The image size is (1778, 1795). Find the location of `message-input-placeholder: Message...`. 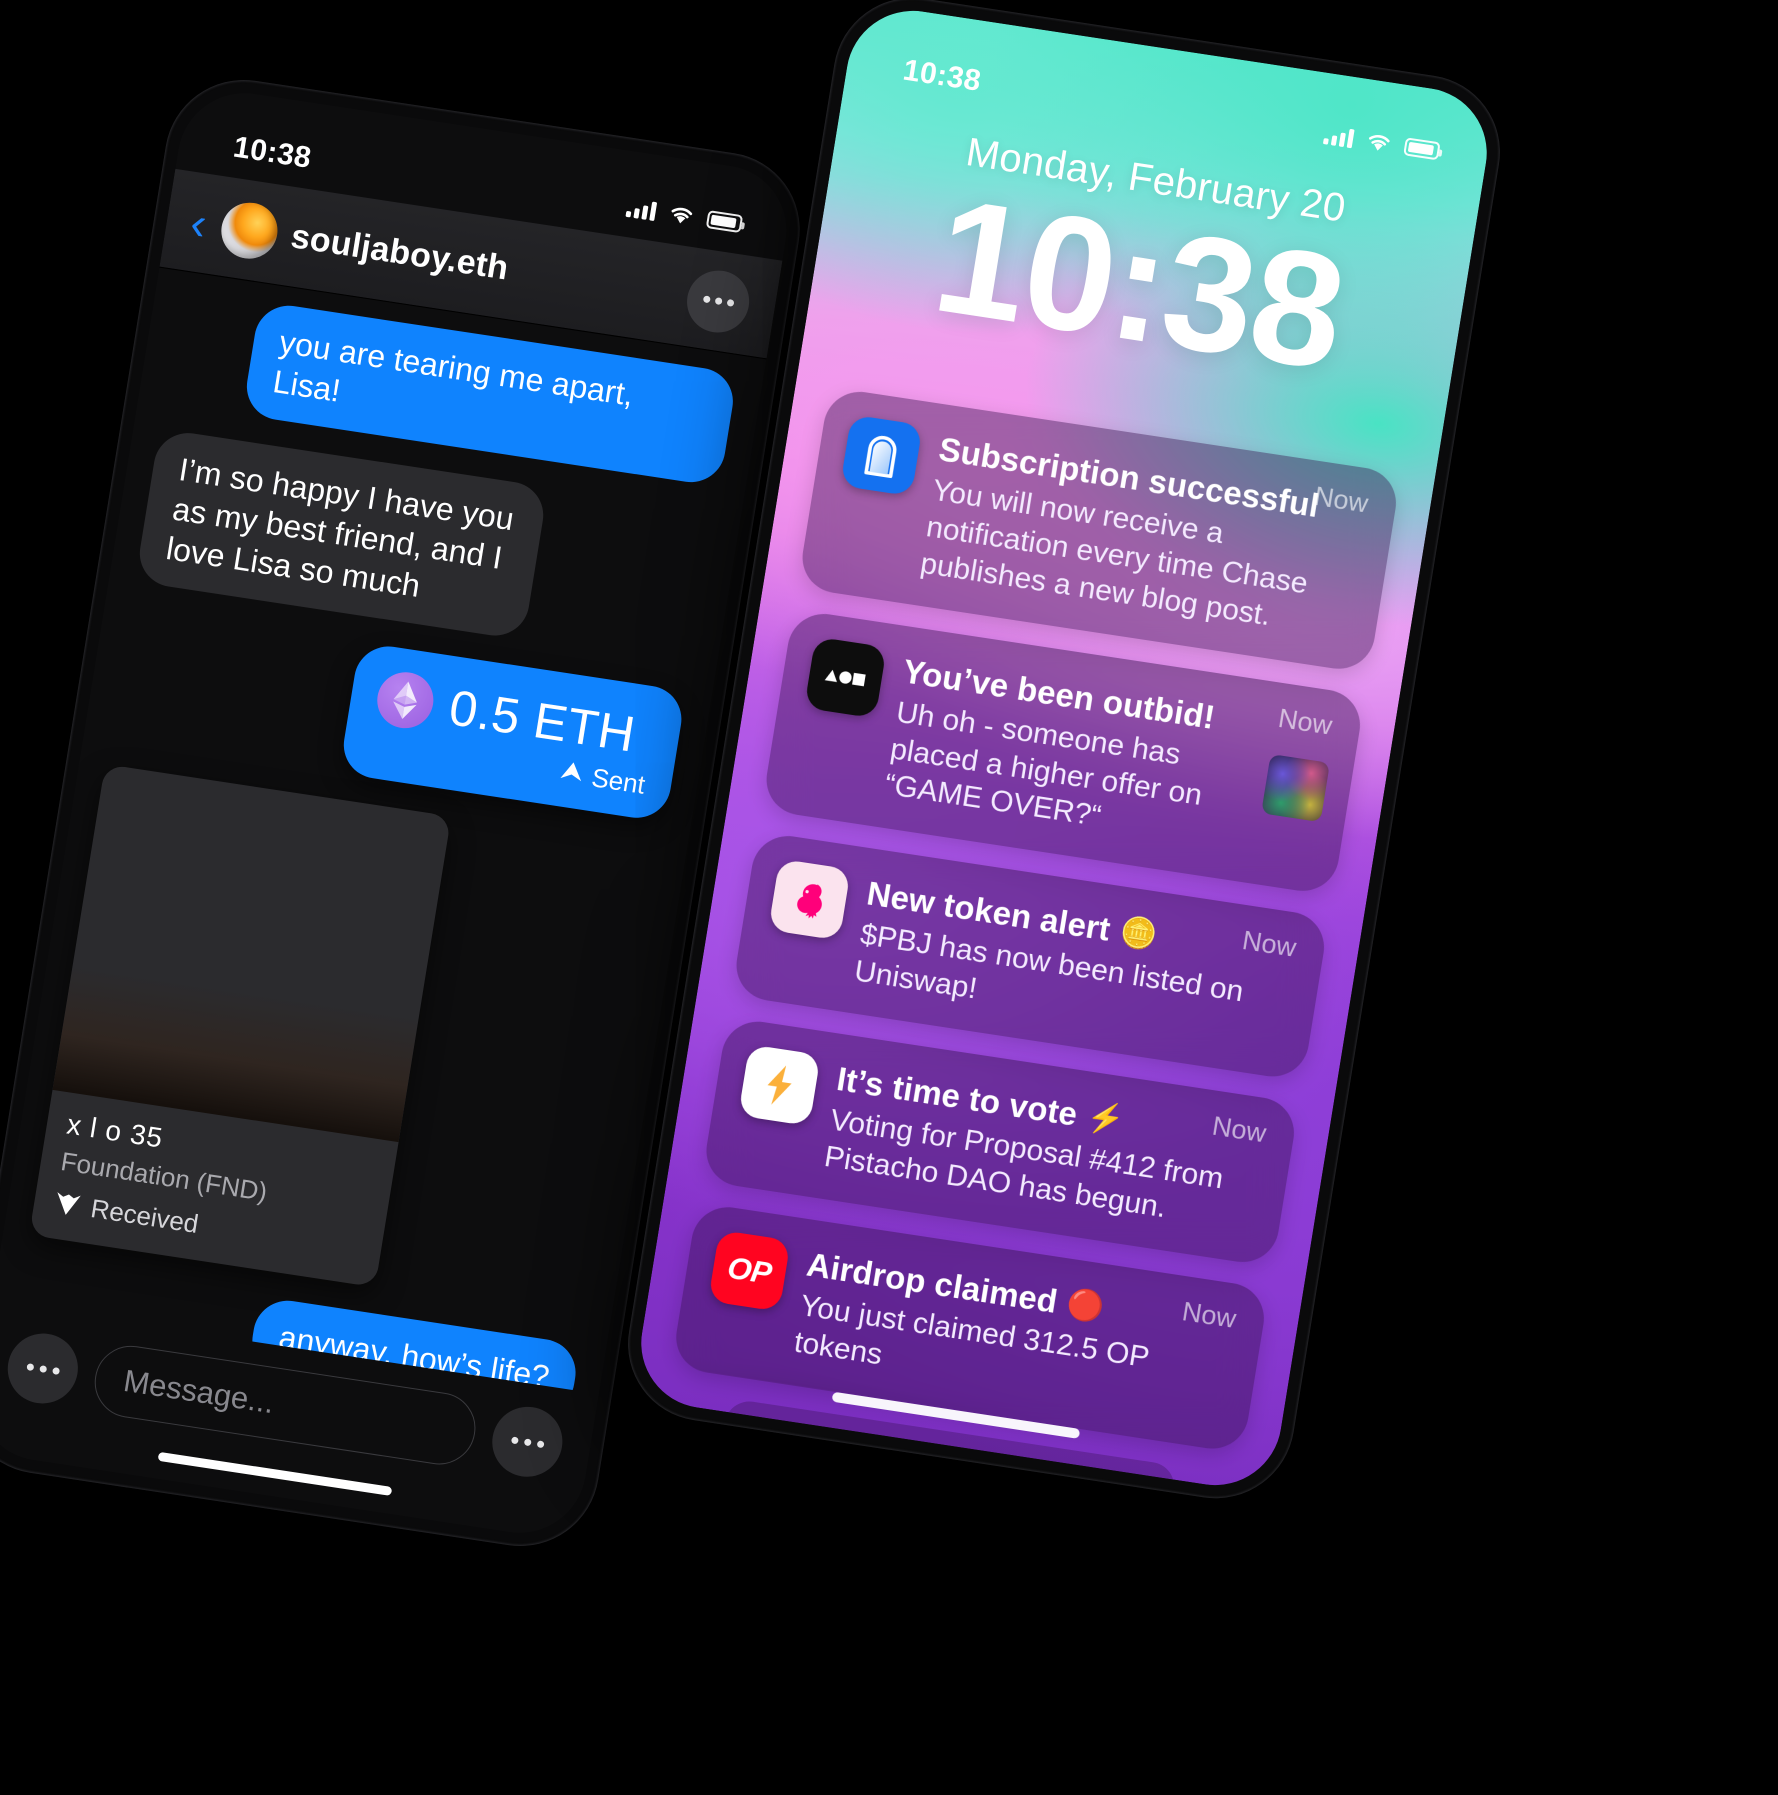

message-input-placeholder: Message... is located at coordinates (199, 1391).